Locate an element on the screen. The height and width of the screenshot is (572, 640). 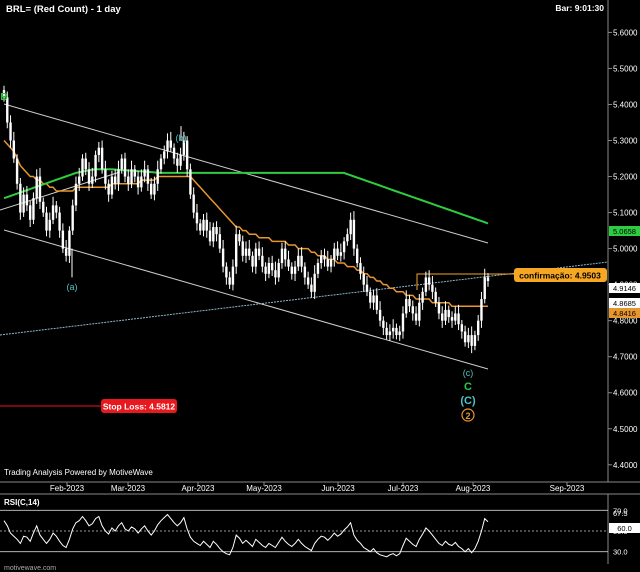
confirmation-level: confirmação: 4.9503 is located at coordinates (511, 279).